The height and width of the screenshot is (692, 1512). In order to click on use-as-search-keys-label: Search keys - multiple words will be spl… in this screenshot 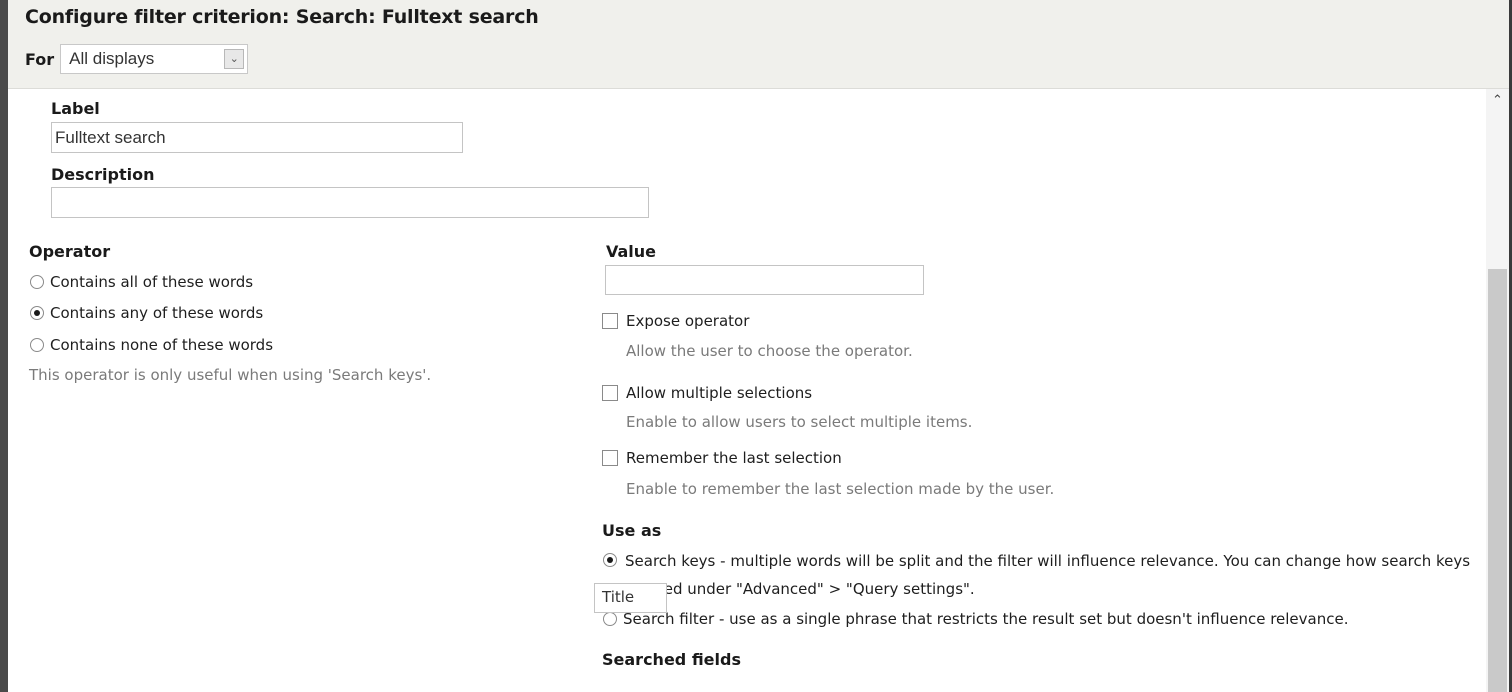, I will do `click(1037, 575)`.